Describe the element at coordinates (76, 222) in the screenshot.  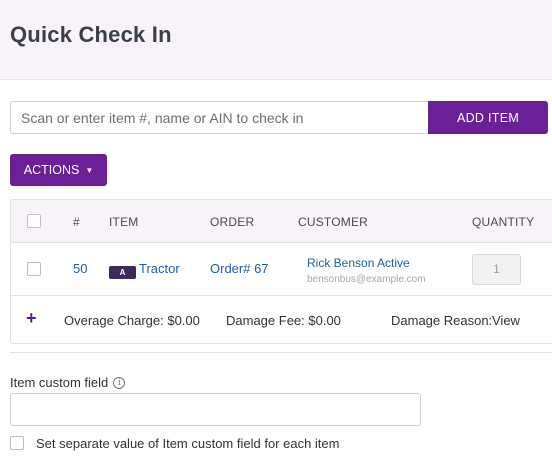
I see `column-header-number: #` at that location.